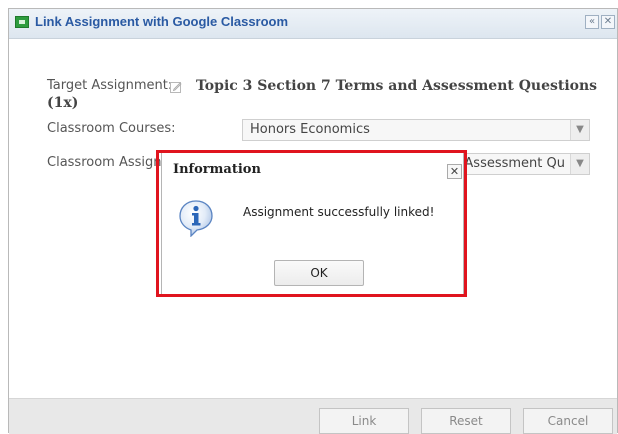  I want to click on classroom-courses-value: Honors Economics, so click(310, 129).